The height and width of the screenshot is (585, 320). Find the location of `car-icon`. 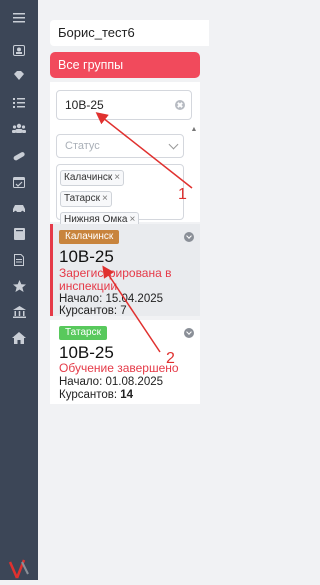

car-icon is located at coordinates (19, 208).